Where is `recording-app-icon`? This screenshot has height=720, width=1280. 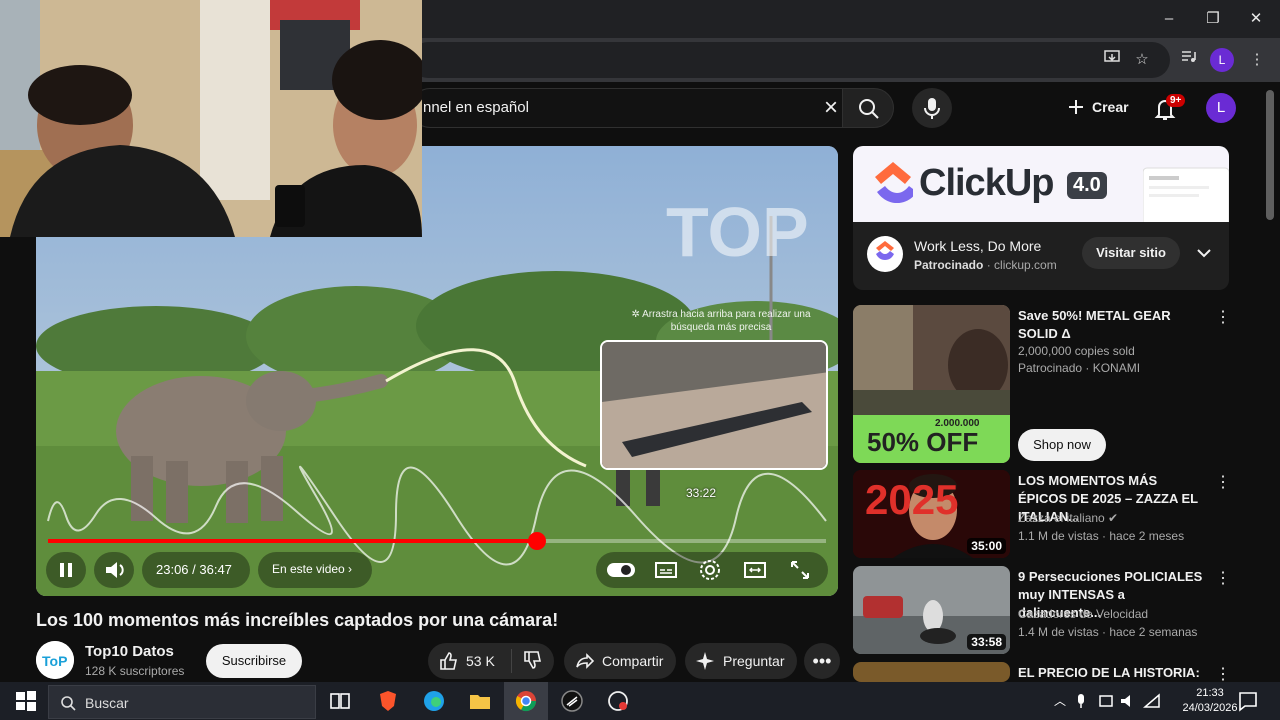
recording-app-icon is located at coordinates (618, 701).